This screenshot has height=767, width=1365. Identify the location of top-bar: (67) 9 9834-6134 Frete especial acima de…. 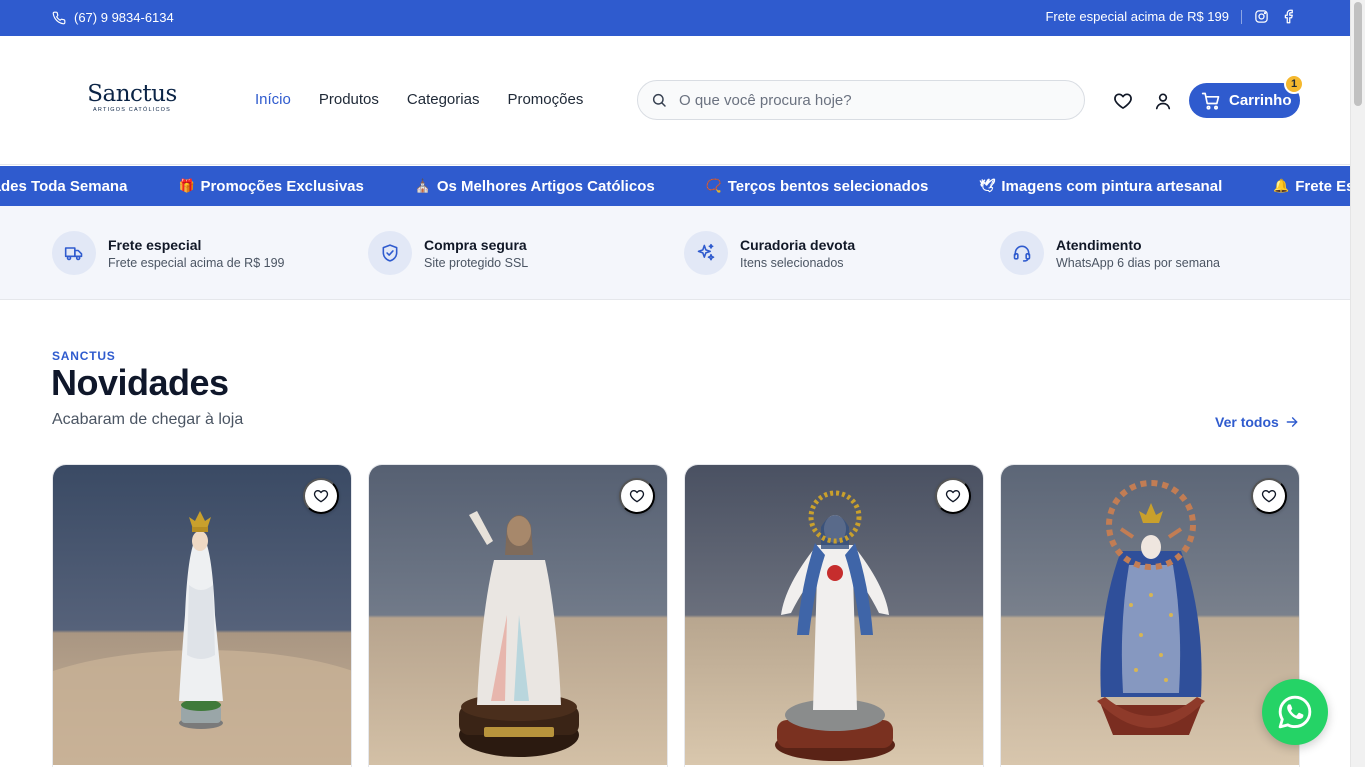
(675, 18).